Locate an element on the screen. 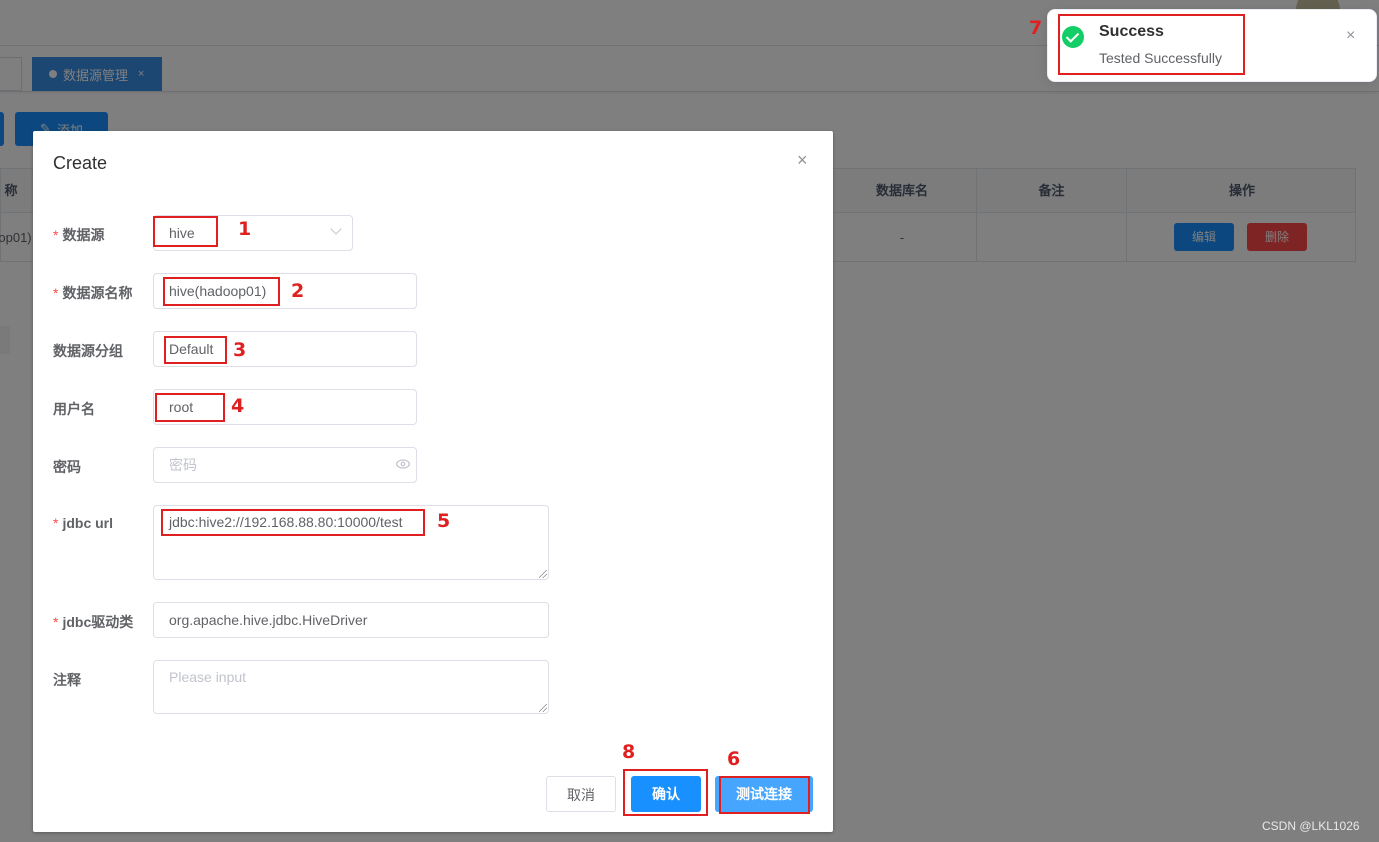 The width and height of the screenshot is (1379, 842). chevron-down-icon is located at coordinates (336, 229).